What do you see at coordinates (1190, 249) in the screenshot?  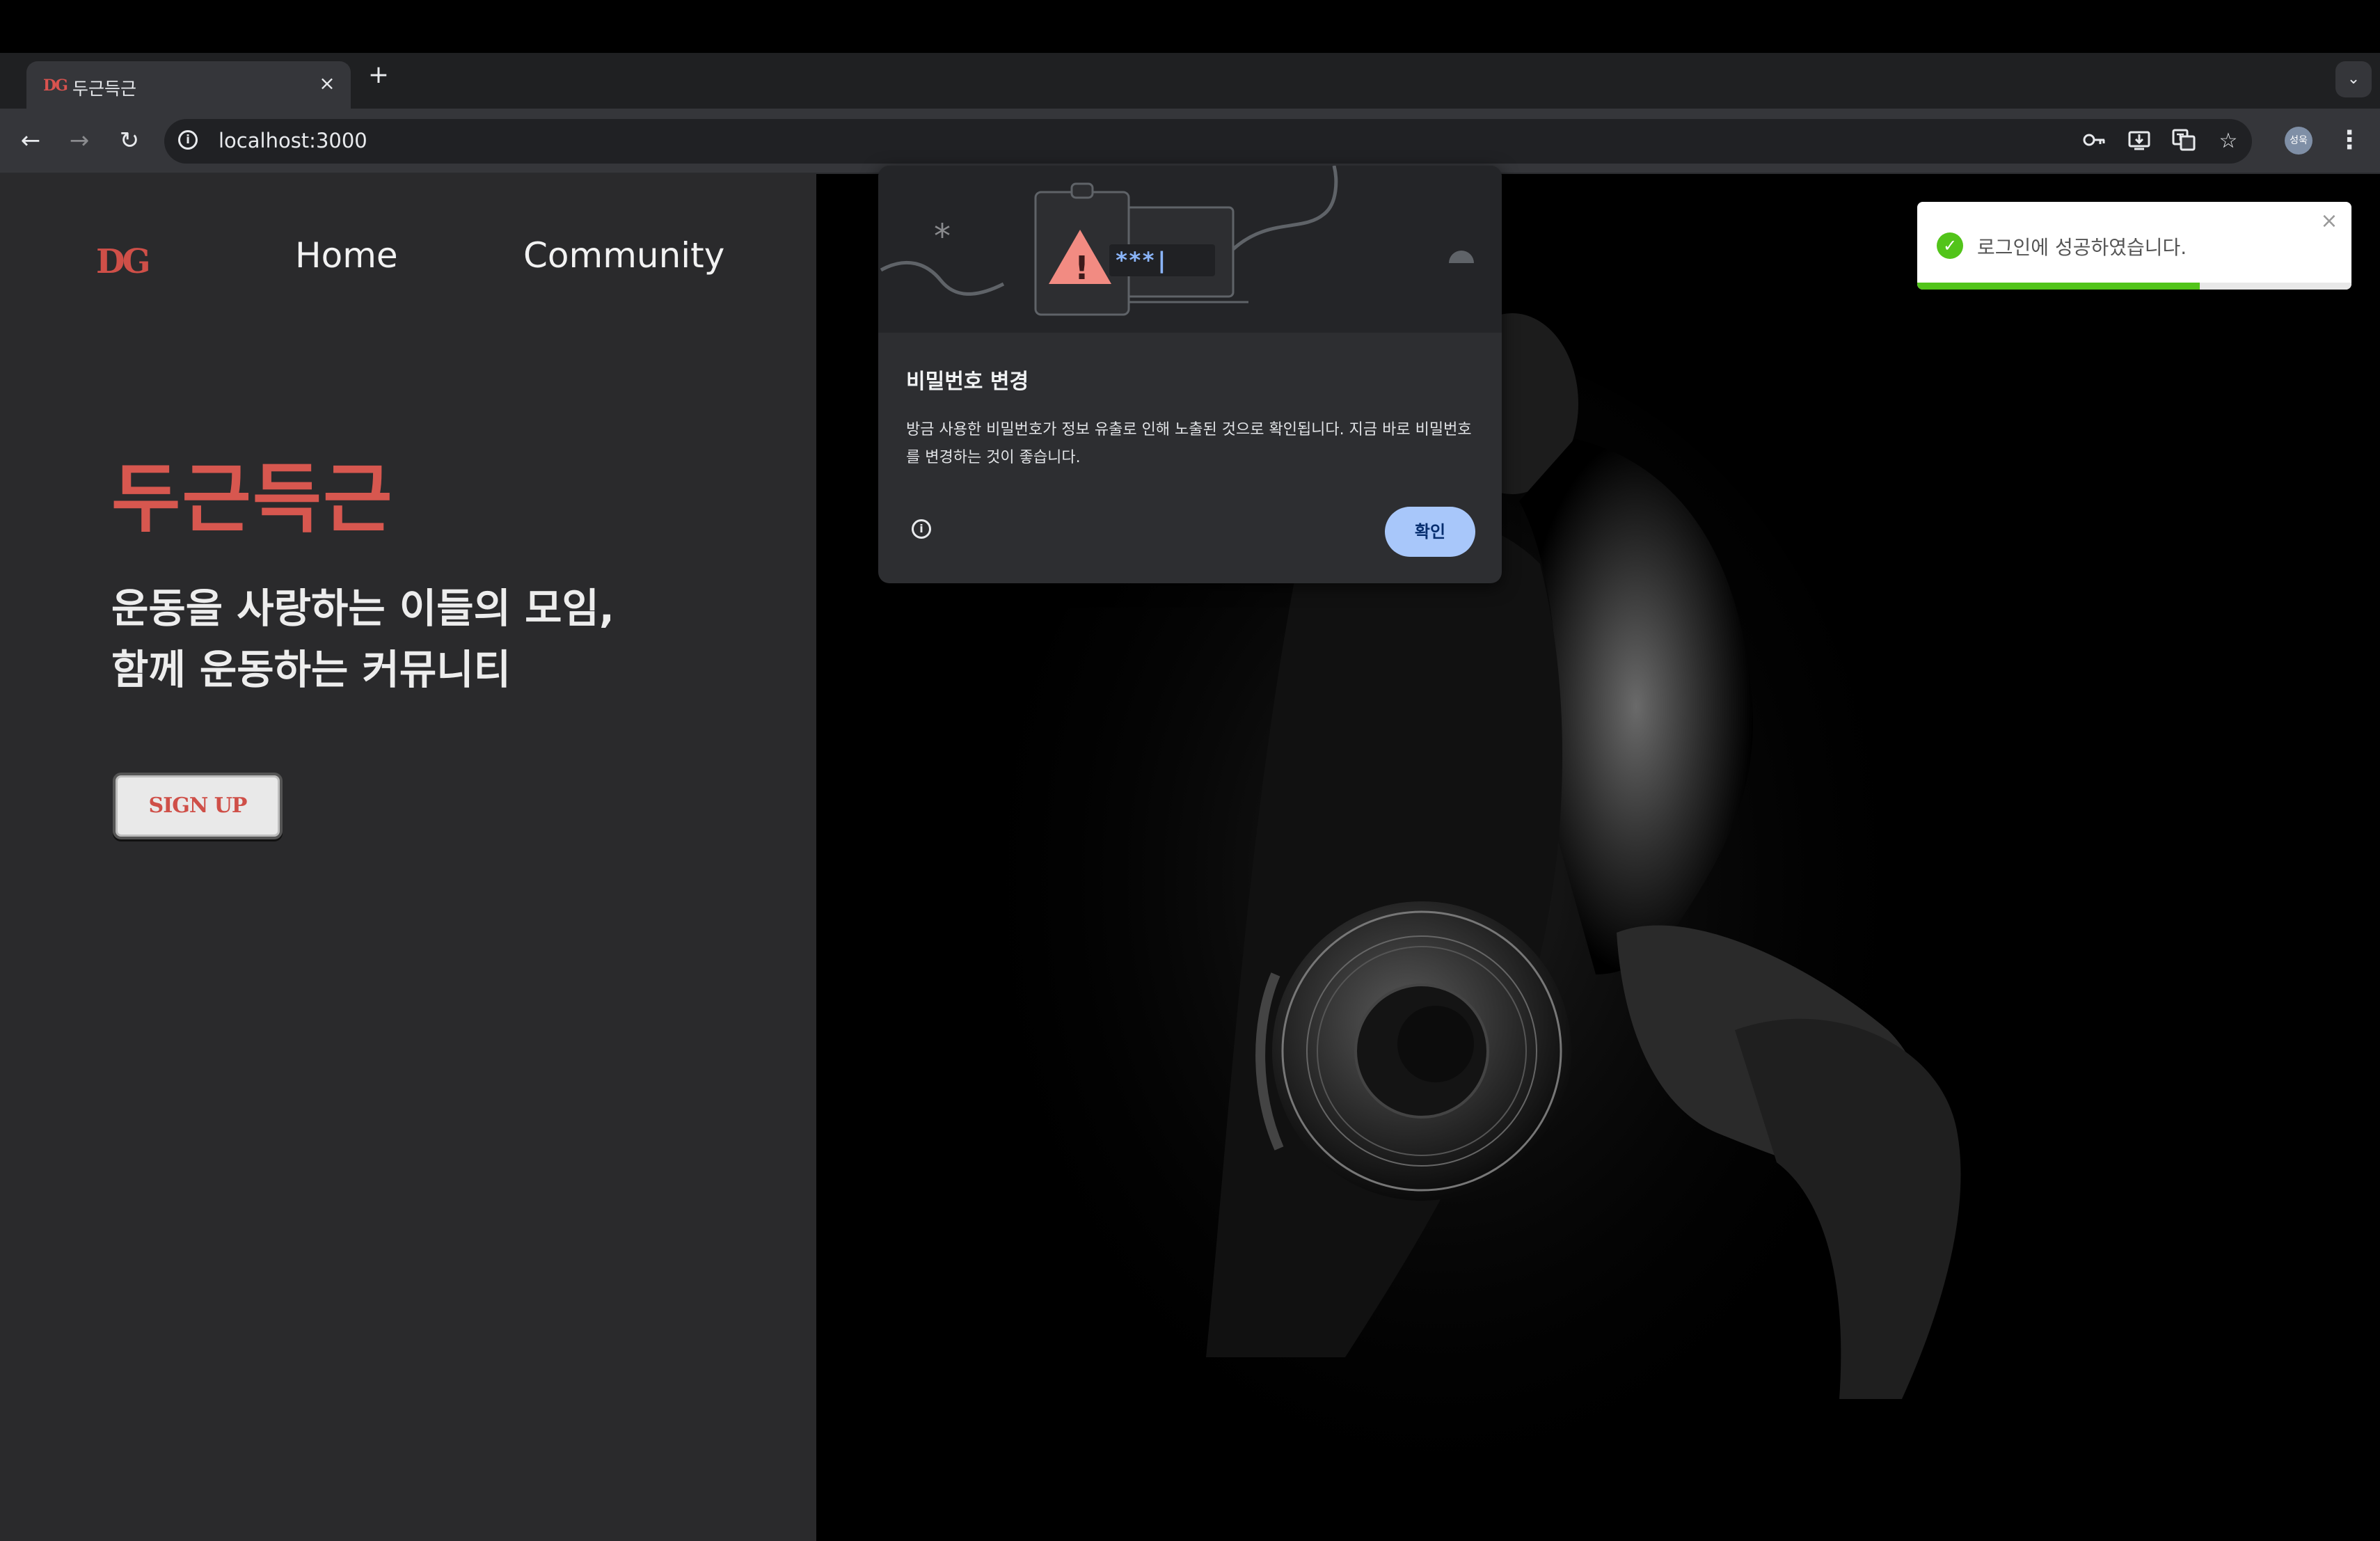 I see `dialog-illustration: * ! ***|` at bounding box center [1190, 249].